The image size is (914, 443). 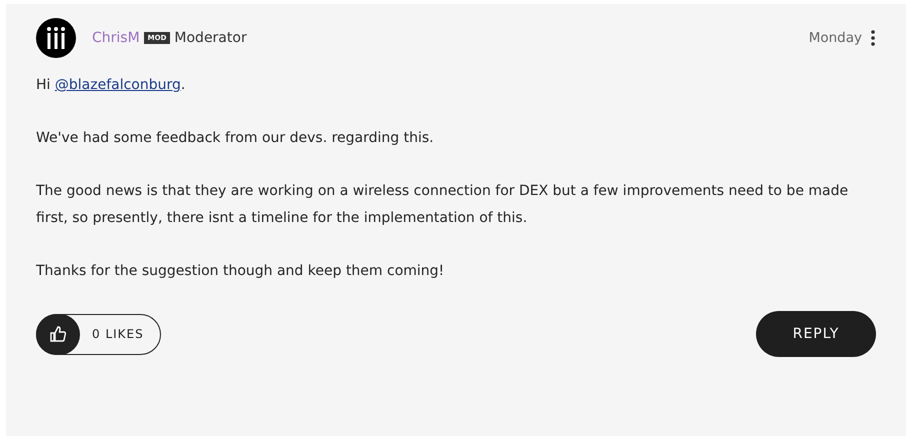 I want to click on post-time: Monday, so click(x=835, y=38).